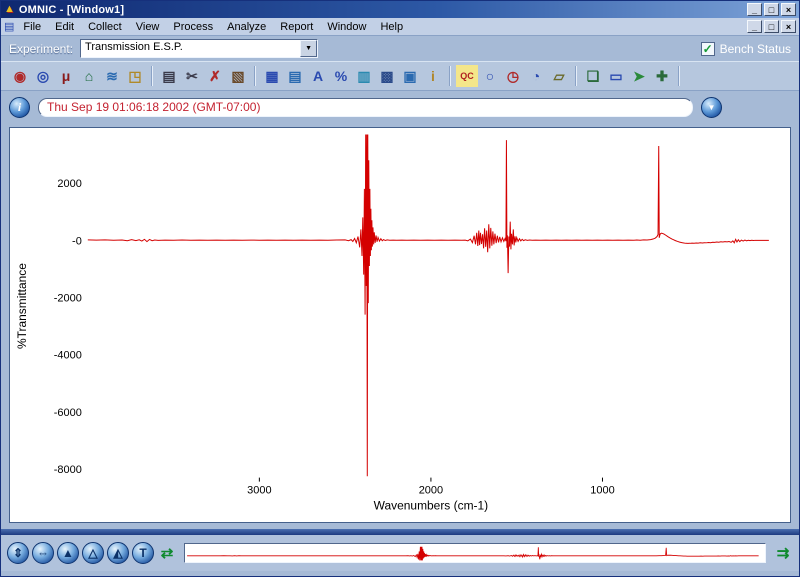 This screenshot has width=800, height=577. I want to click on qc-check-icon: QC, so click(467, 76).